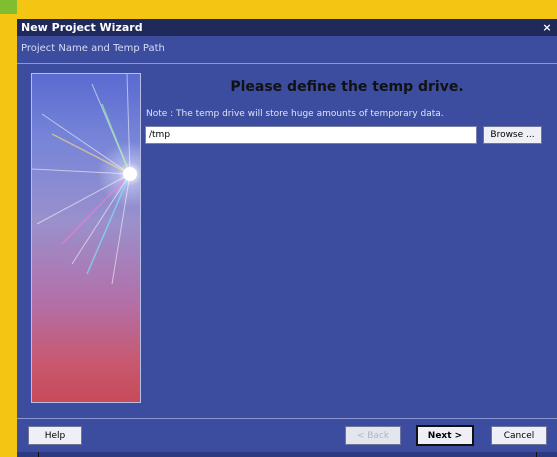 The height and width of the screenshot is (457, 557). What do you see at coordinates (347, 87) in the screenshot?
I see `page-heading: Please define the temp drive.` at bounding box center [347, 87].